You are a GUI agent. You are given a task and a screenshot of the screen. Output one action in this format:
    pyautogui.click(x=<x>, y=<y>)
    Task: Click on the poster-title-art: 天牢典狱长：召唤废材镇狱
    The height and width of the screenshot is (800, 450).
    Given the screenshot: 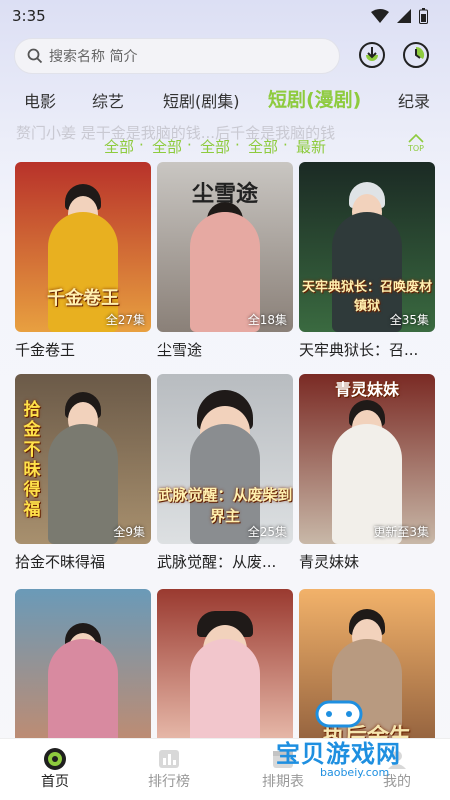 What is the action you would take?
    pyautogui.click(x=366, y=297)
    